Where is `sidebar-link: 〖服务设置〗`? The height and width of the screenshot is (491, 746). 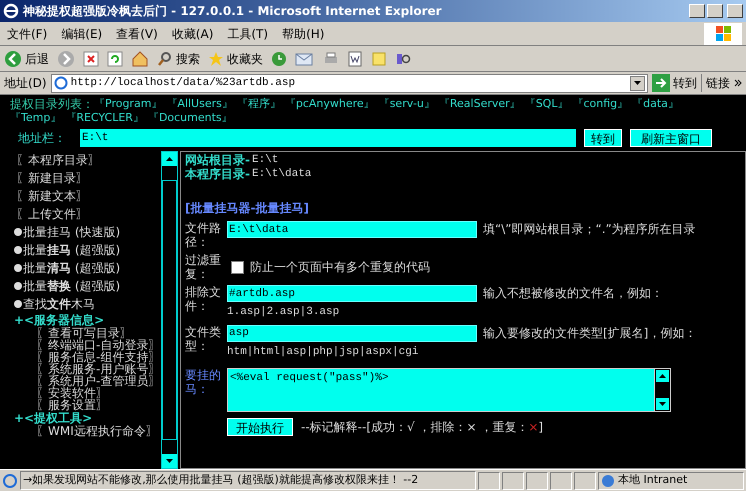
sidebar-link: 〖服务设置〗 is located at coordinates (81, 405).